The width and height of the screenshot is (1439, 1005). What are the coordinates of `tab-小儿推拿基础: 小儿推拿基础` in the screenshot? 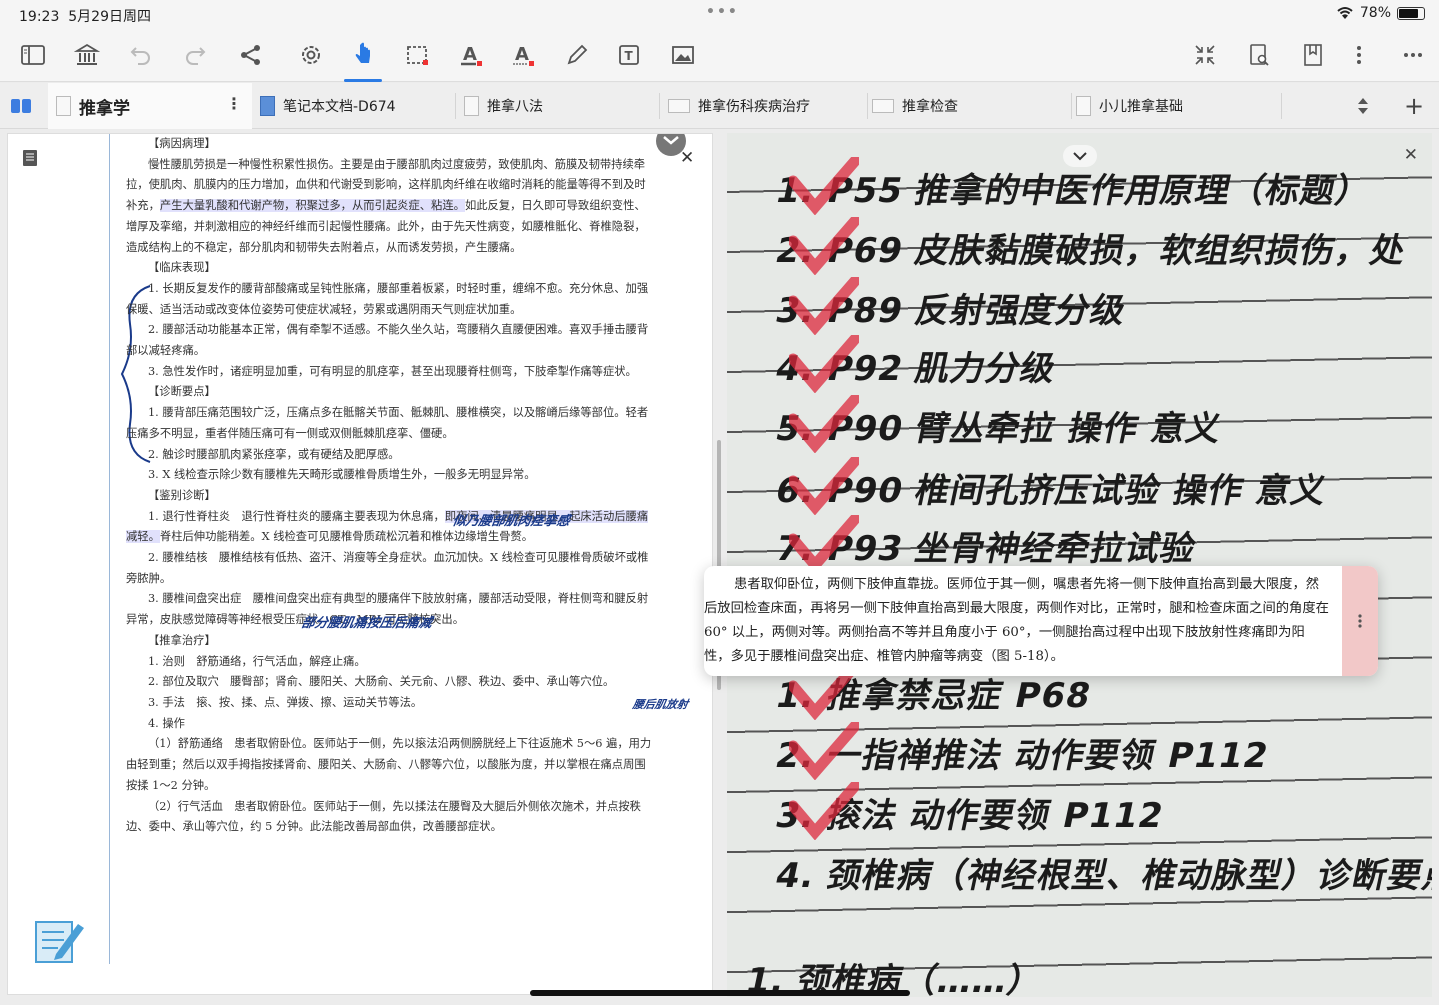 It's located at (1177, 106).